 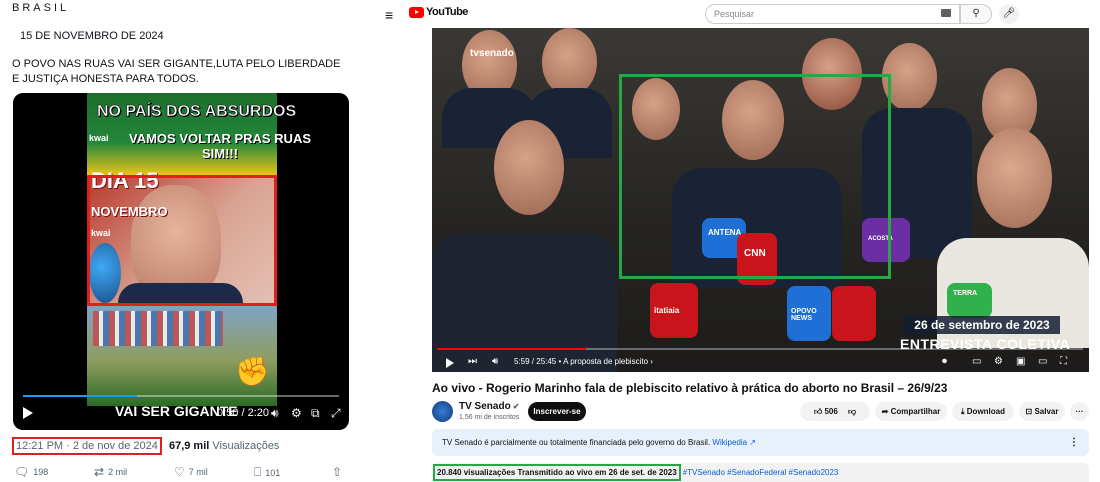 What do you see at coordinates (220, 138) in the screenshot?
I see `video-overlay-call-line1: VAMOS VOLTAR PRAS RUAS` at bounding box center [220, 138].